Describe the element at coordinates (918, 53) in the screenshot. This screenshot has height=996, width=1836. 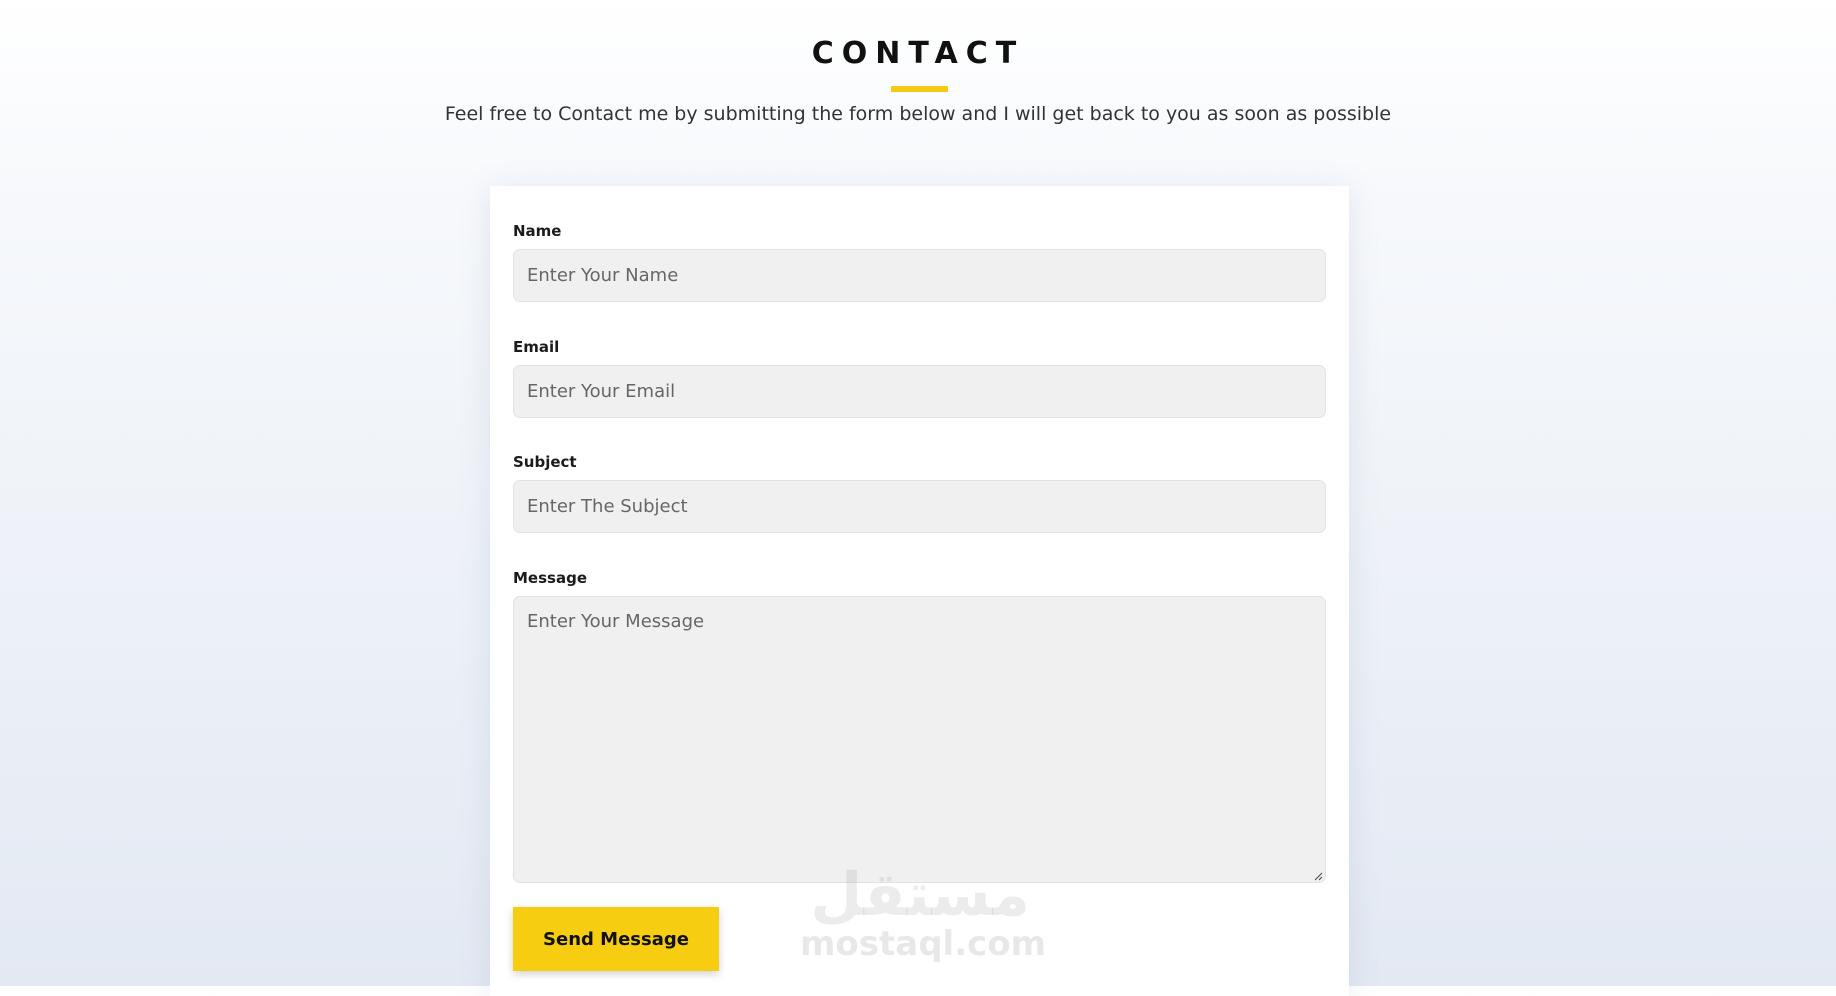
I see `page-title: CONTACT` at that location.